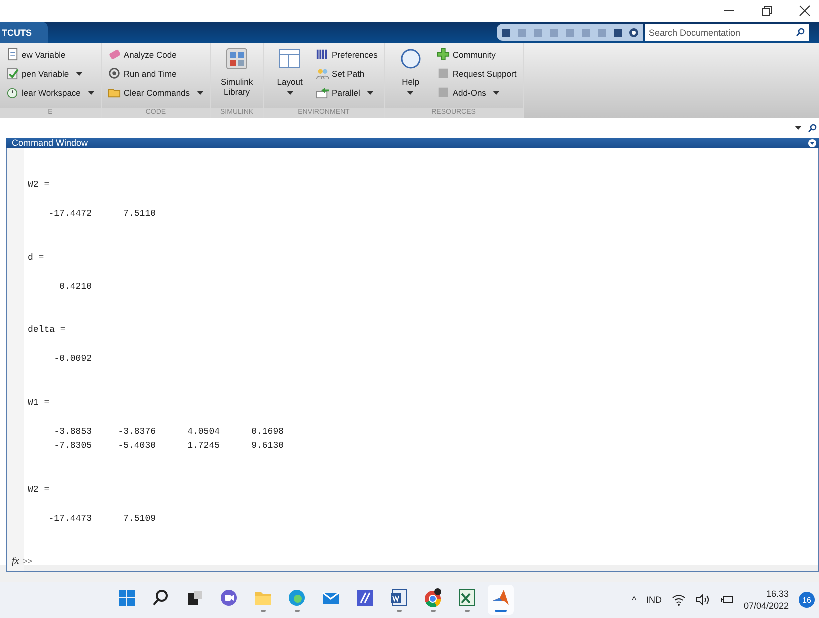 The width and height of the screenshot is (819, 618). Describe the element at coordinates (443, 54) in the screenshot. I see `plus-icon` at that location.